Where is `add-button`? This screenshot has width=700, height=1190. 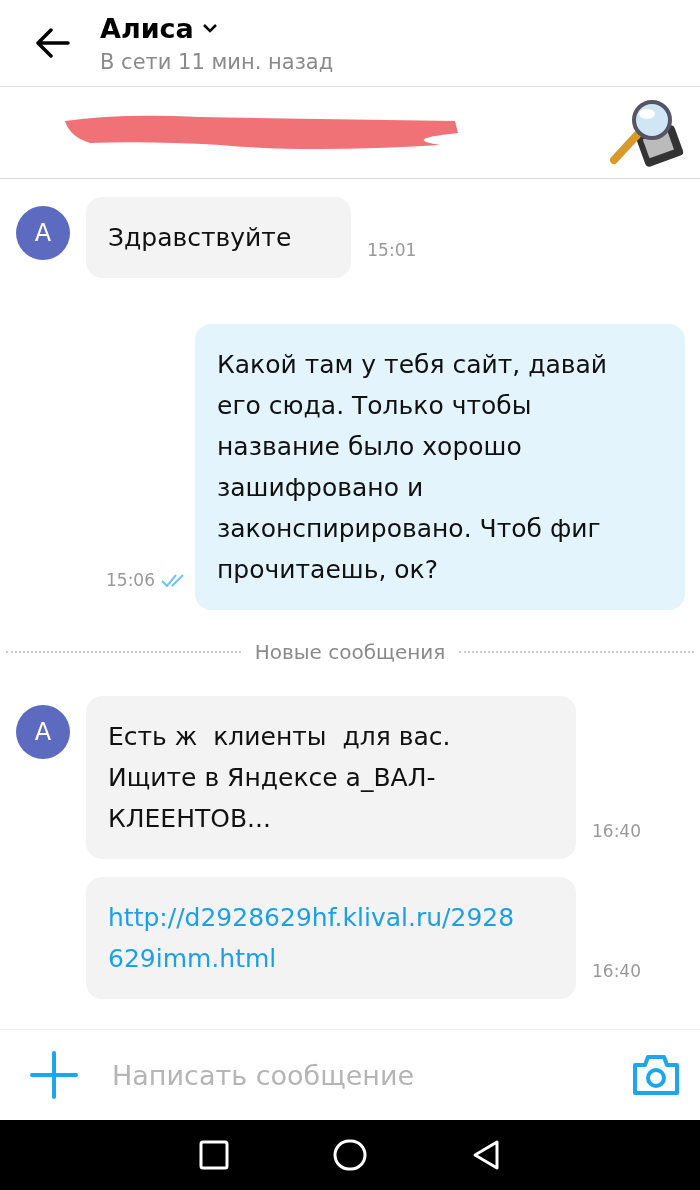
add-button is located at coordinates (54, 1075).